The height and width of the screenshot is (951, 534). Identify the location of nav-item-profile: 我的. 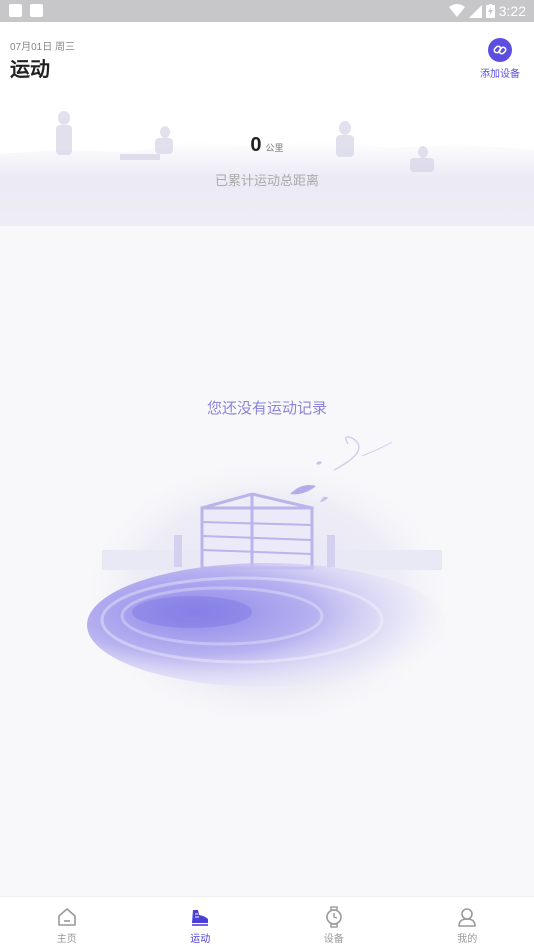
(467, 924).